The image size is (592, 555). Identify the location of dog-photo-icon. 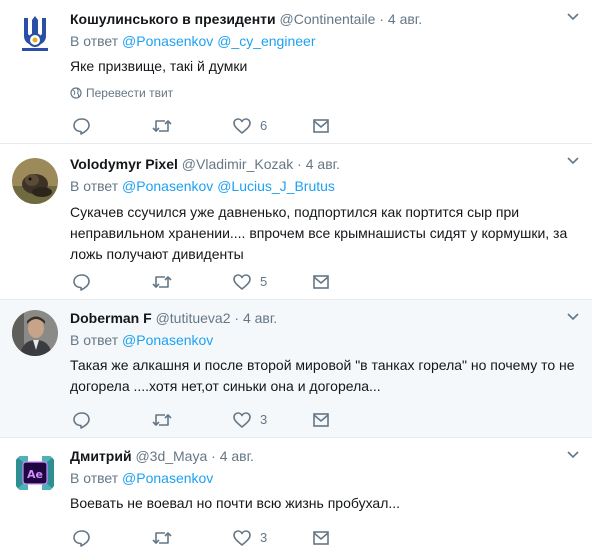
(35, 181).